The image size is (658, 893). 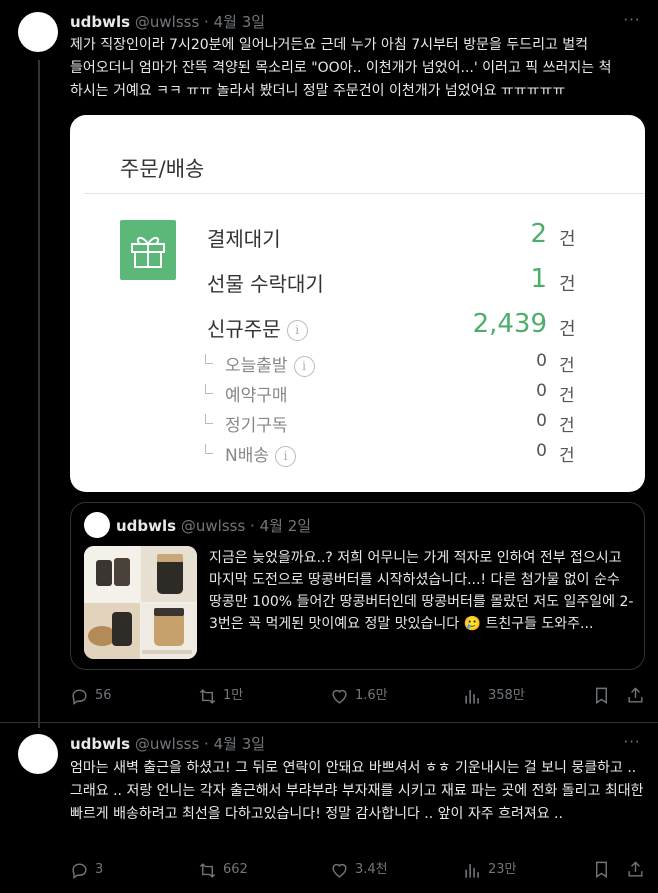 What do you see at coordinates (103, 695) in the screenshot?
I see `reply-count: 56` at bounding box center [103, 695].